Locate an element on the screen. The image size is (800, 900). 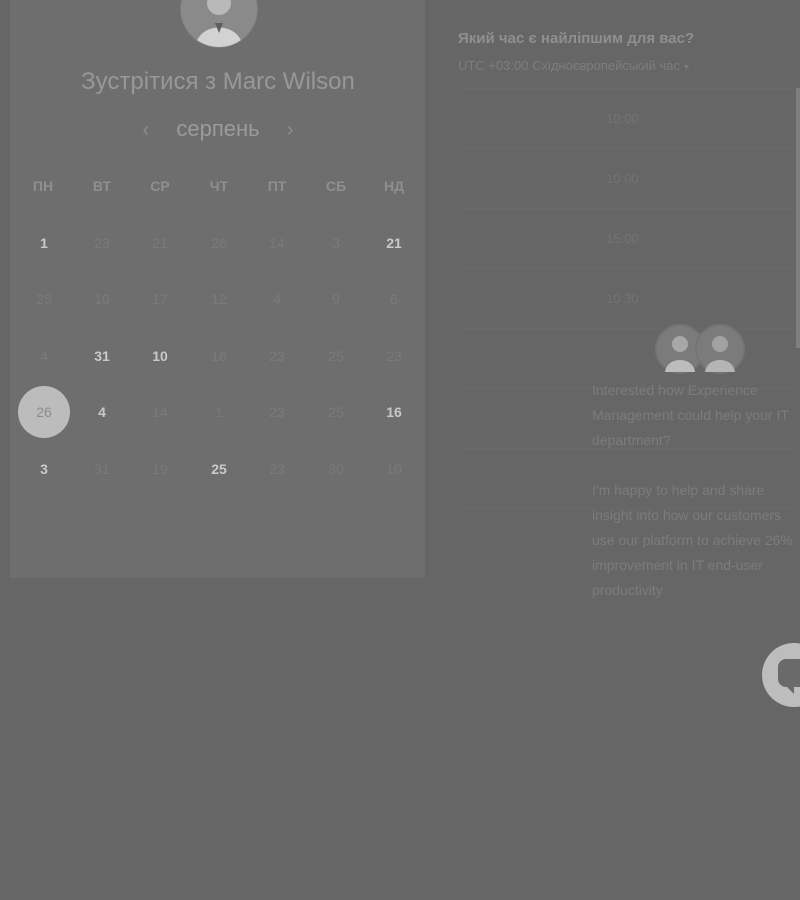
time-slot: 10:30 is located at coordinates (628, 298).